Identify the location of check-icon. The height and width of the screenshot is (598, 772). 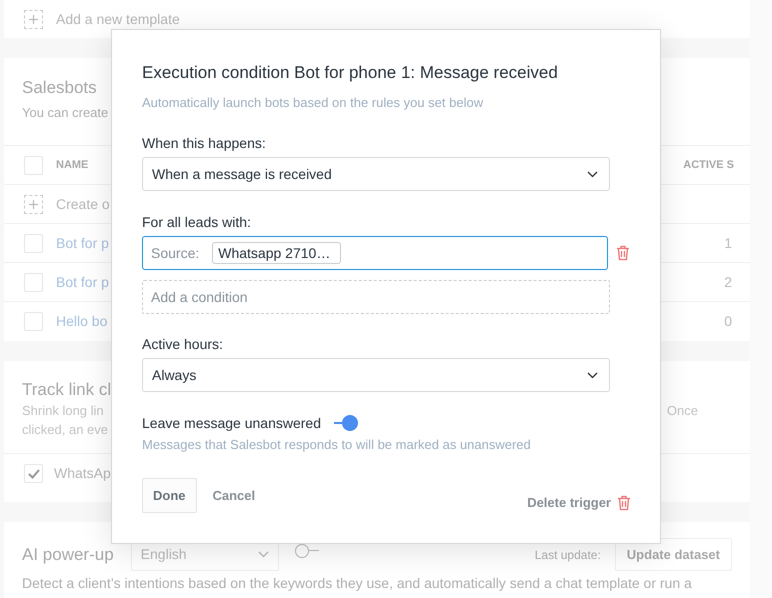
(34, 473).